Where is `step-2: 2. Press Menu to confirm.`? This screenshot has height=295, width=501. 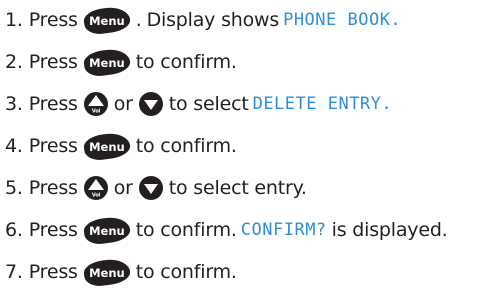 step-2: 2. Press Menu to confirm. is located at coordinates (121, 62).